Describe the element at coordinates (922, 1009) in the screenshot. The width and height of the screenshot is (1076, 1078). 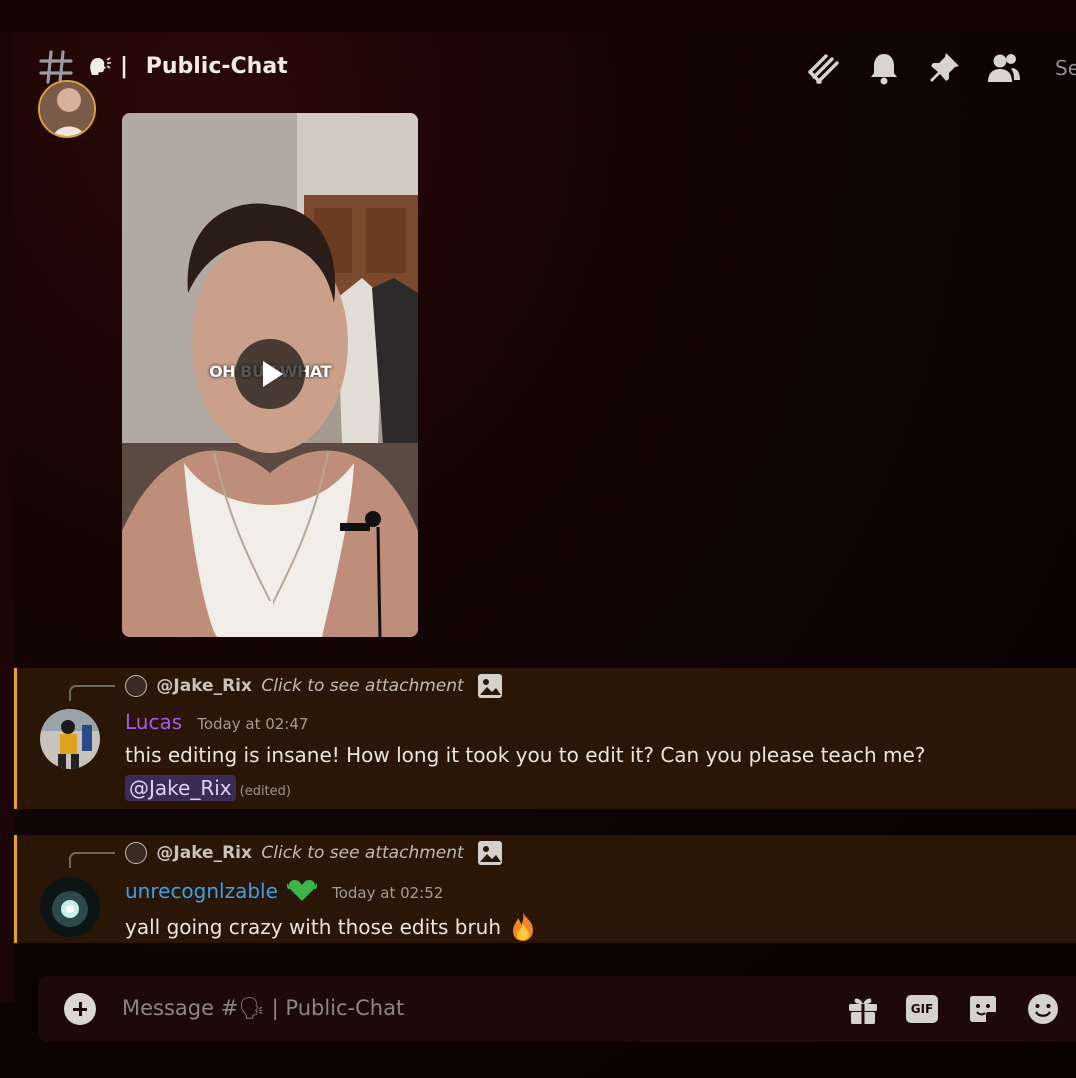
I see `gif-button: GIF` at that location.